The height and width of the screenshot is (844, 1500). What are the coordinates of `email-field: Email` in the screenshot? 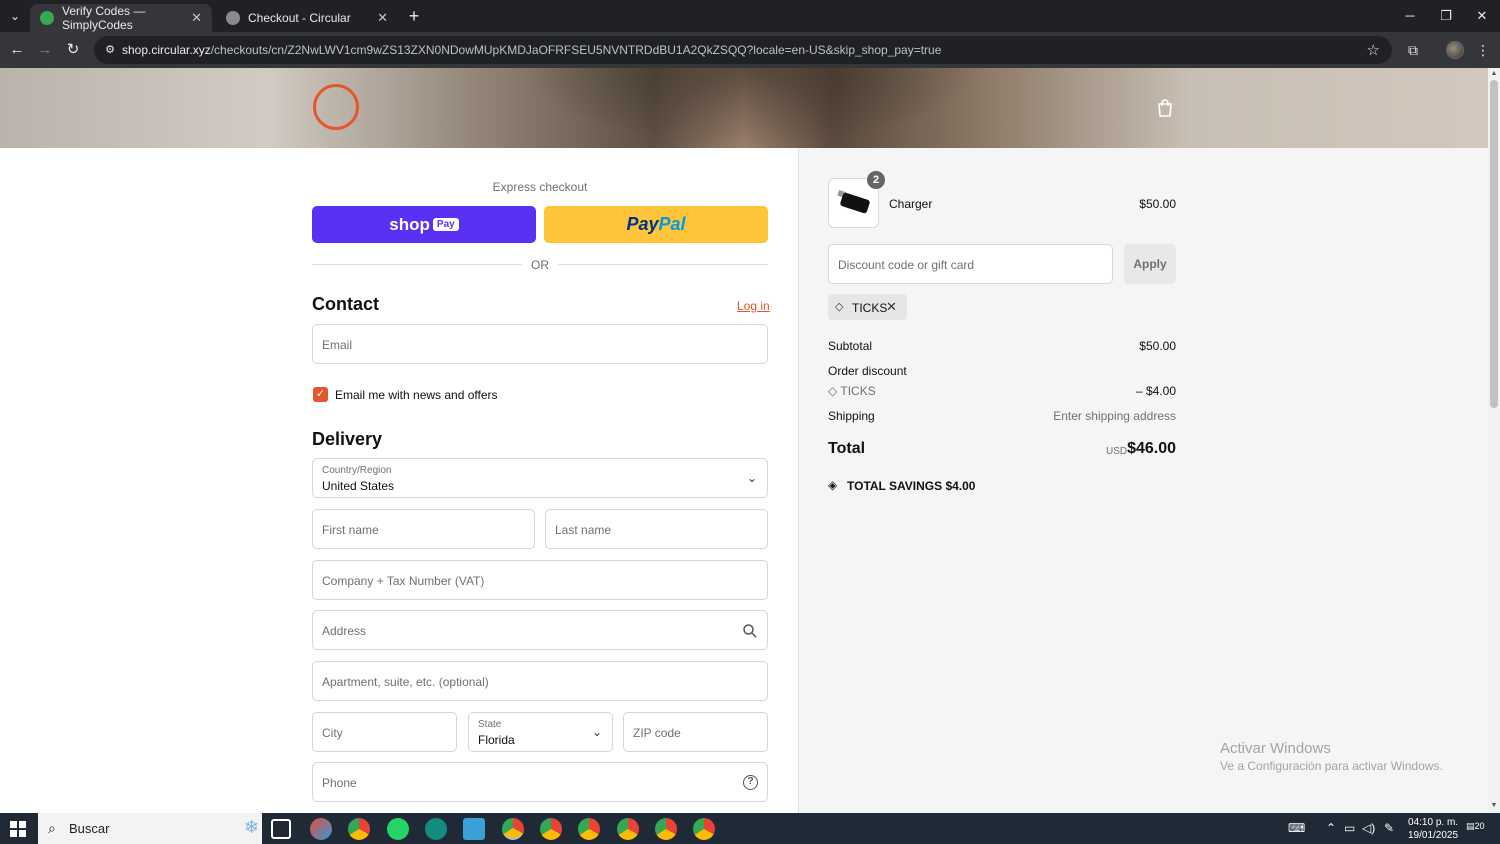 It's located at (540, 344).